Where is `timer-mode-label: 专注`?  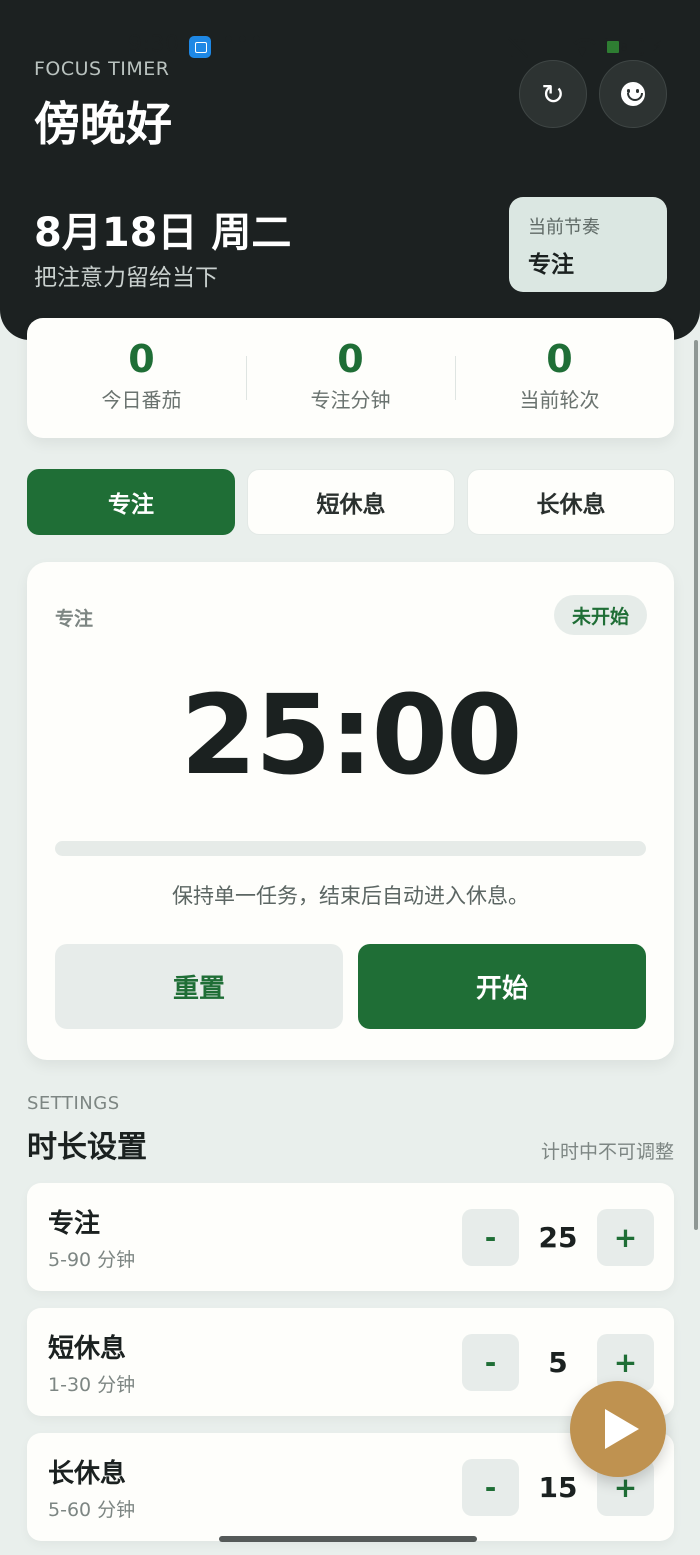 timer-mode-label: 专注 is located at coordinates (74, 619).